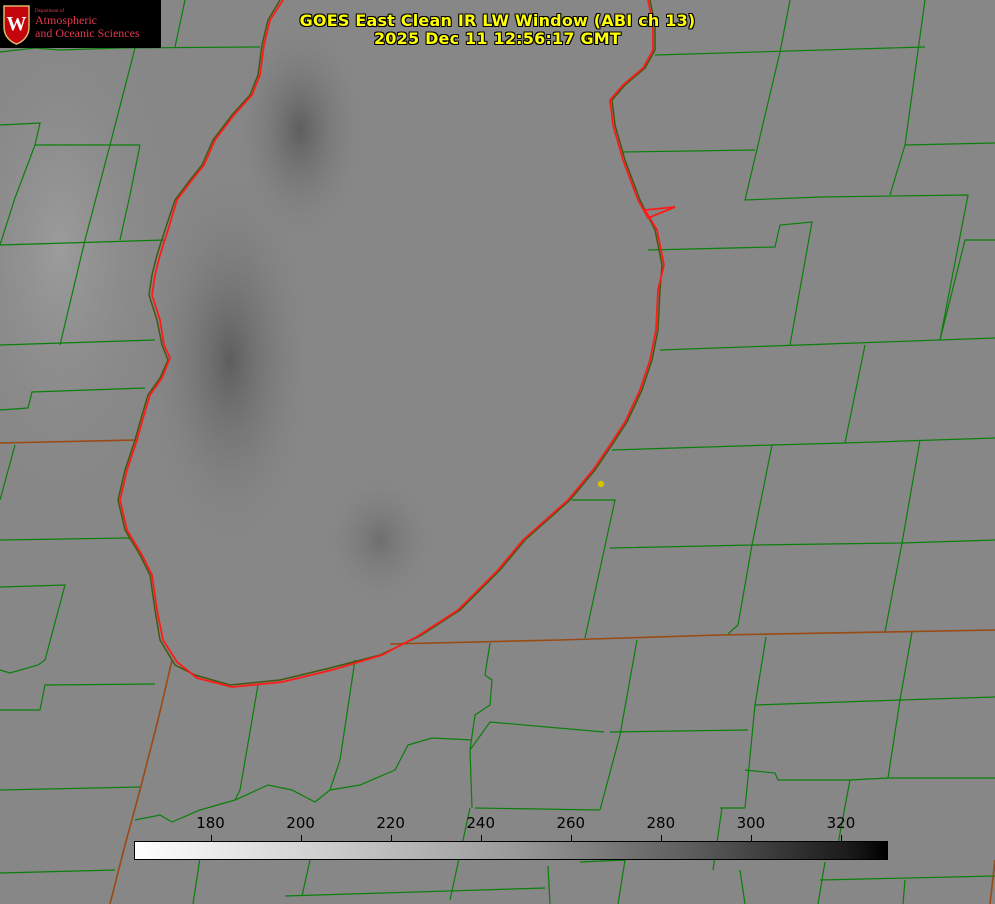 The height and width of the screenshot is (904, 995). What do you see at coordinates (601, 484) in the screenshot?
I see `station-marker` at bounding box center [601, 484].